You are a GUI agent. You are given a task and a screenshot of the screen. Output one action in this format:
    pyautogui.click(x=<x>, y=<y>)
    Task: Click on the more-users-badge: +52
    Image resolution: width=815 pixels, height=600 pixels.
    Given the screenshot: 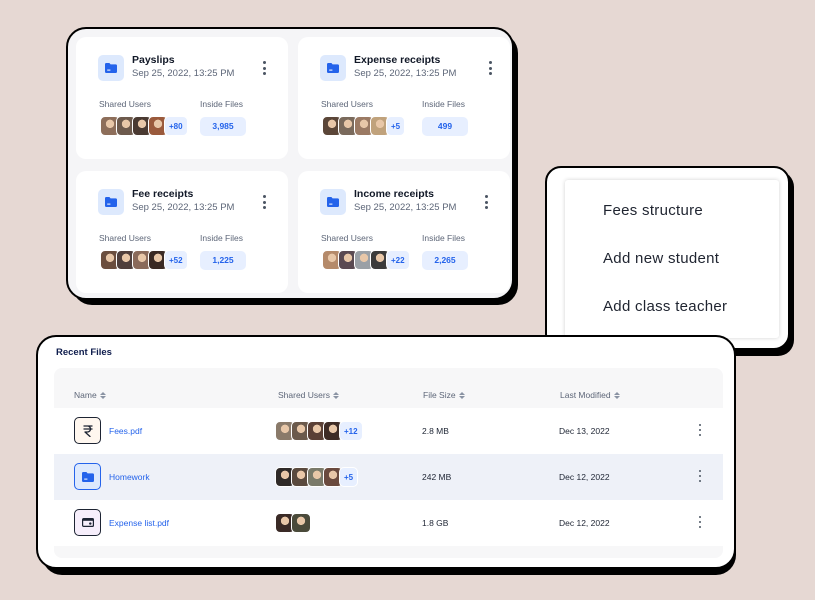 What is the action you would take?
    pyautogui.click(x=176, y=260)
    